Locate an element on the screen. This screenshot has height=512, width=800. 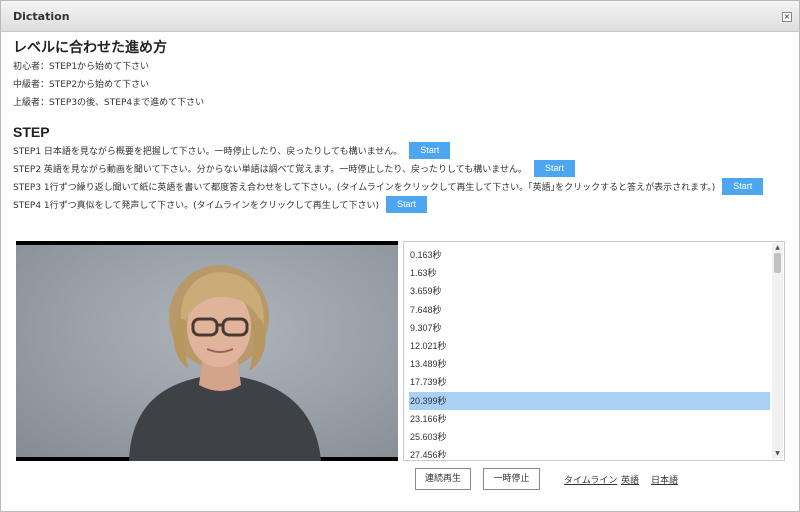
timeline-item: 20.399秒 is located at coordinates (589, 400).